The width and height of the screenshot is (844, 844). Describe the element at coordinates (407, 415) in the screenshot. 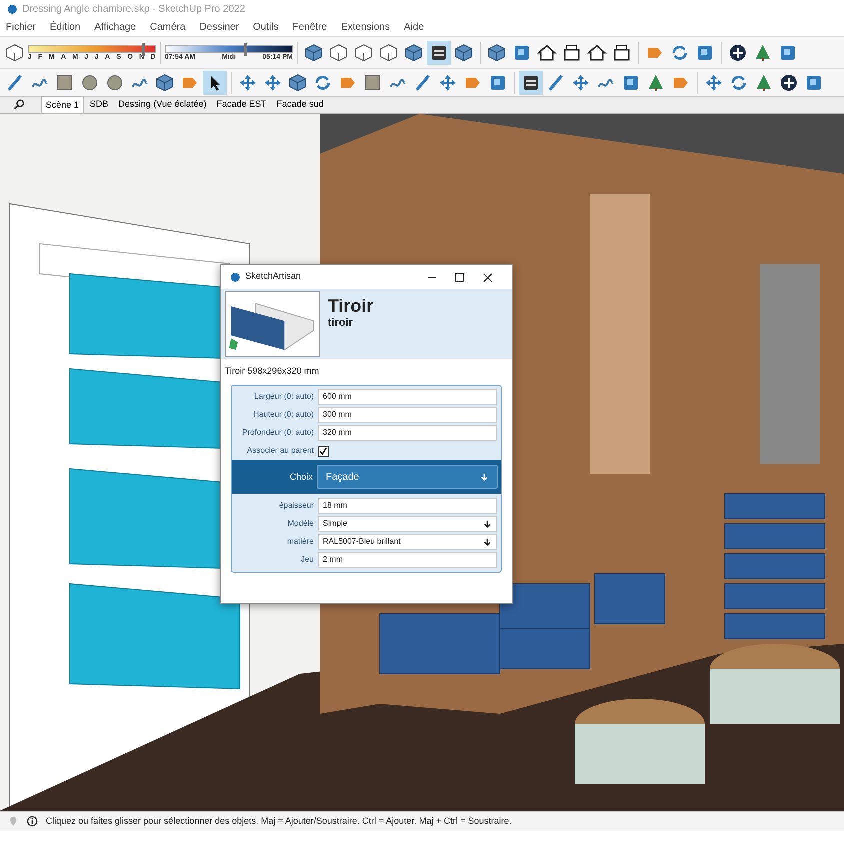

I see `input-field: 300 mm` at that location.